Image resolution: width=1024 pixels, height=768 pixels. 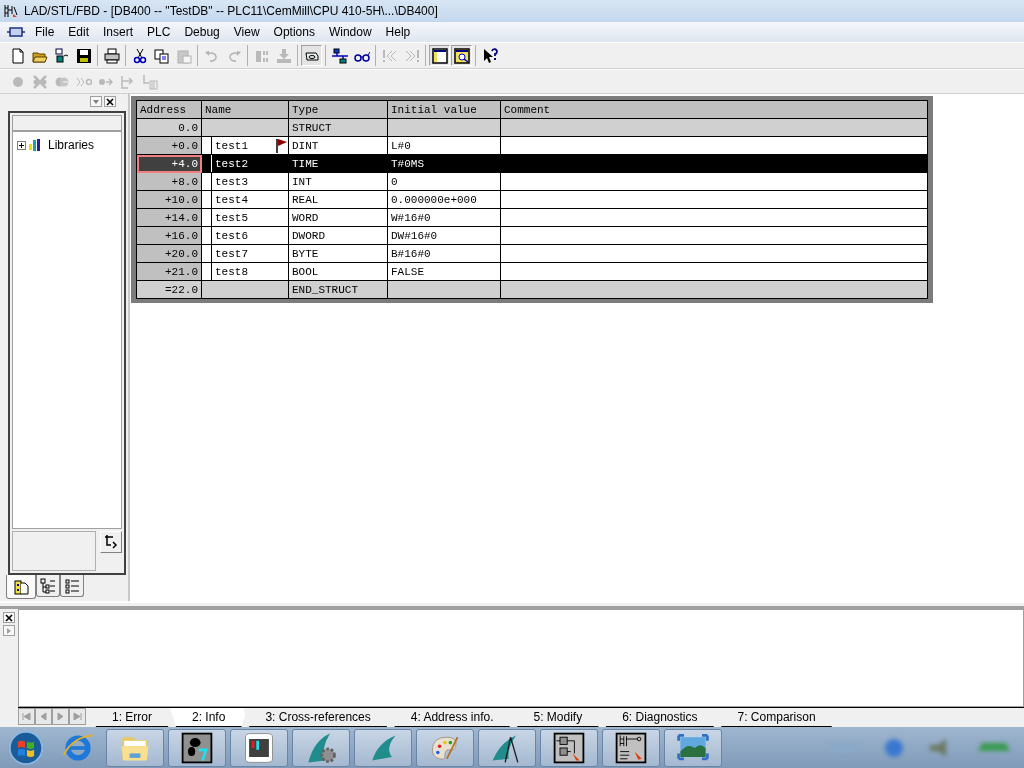 I want to click on tree-item: Libraries, so click(x=69, y=145).